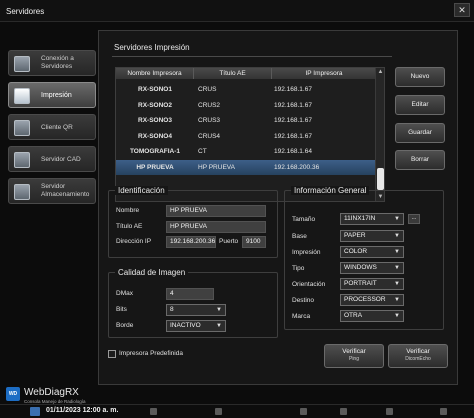 The height and width of the screenshot is (418, 474). I want to click on impresion-label: Impresión, so click(306, 252).